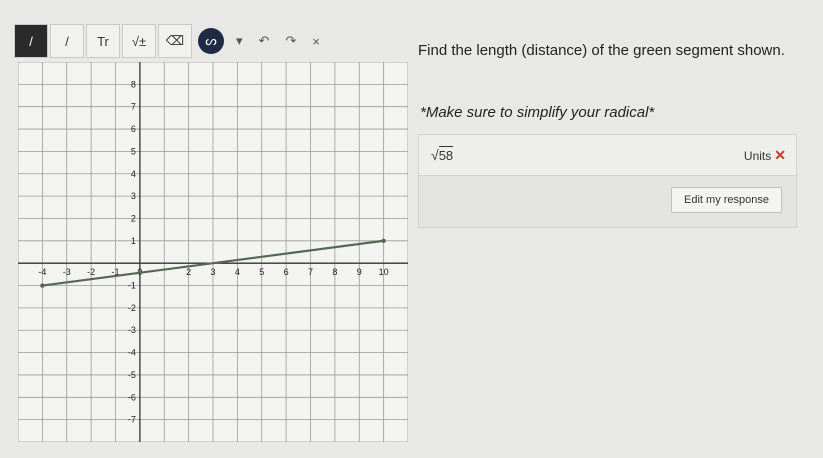  What do you see at coordinates (310, 272) in the screenshot?
I see `x-tick-label: 7` at bounding box center [310, 272].